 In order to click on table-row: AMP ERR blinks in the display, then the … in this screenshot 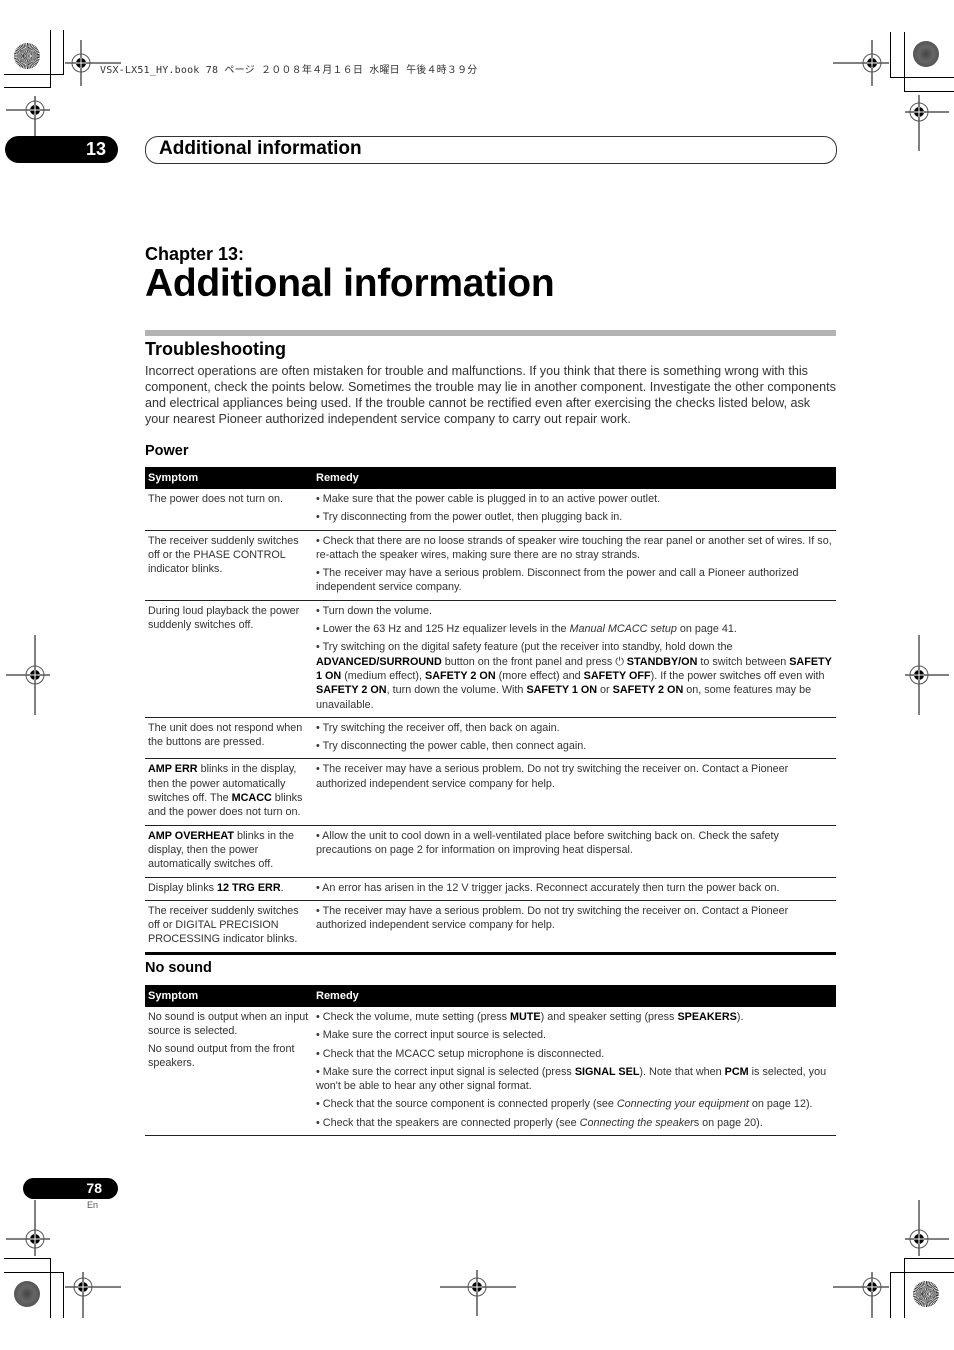, I will do `click(490, 792)`.